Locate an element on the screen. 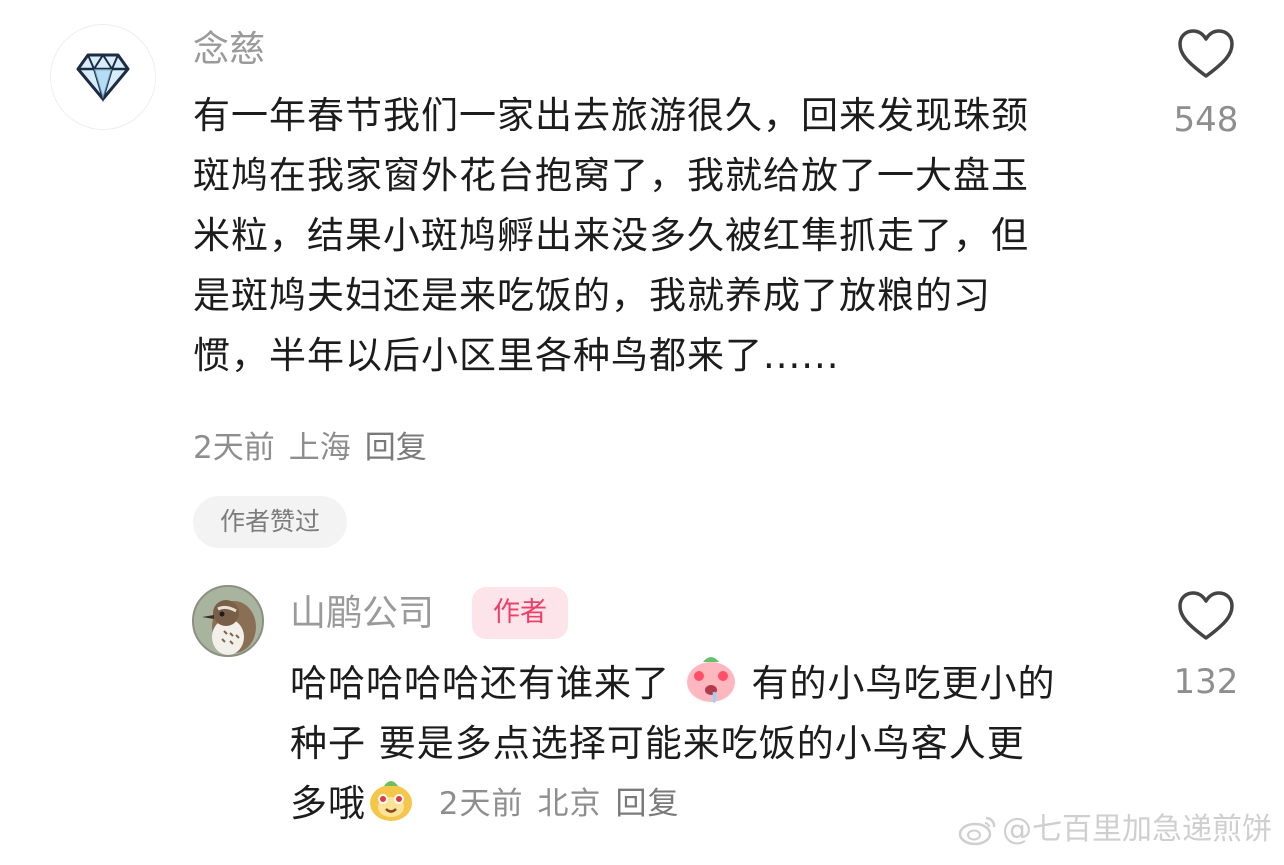 This screenshot has width=1284, height=865. comment-line: 是斑鸠夫妇还是来吃饭的，我就养成了放粮的习 is located at coordinates (592, 295).